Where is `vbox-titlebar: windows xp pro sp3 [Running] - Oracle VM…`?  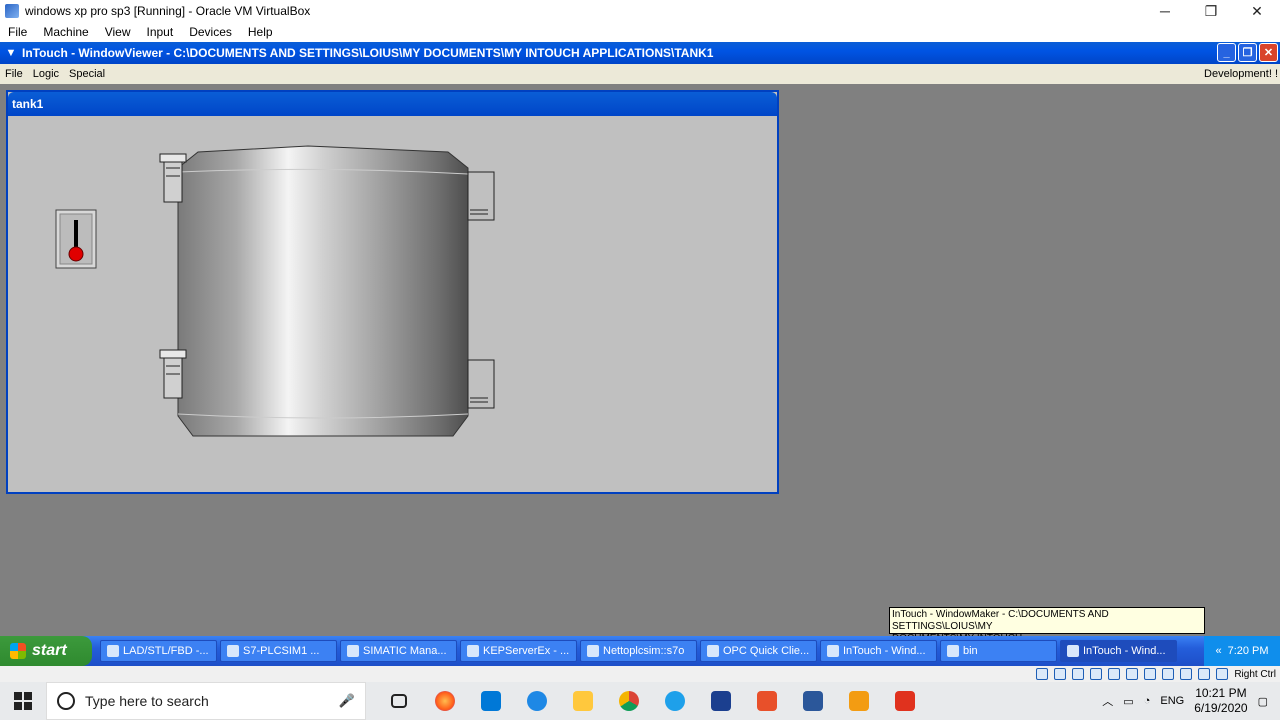 vbox-titlebar: windows xp pro sp3 [Running] - Oracle VM… is located at coordinates (640, 11).